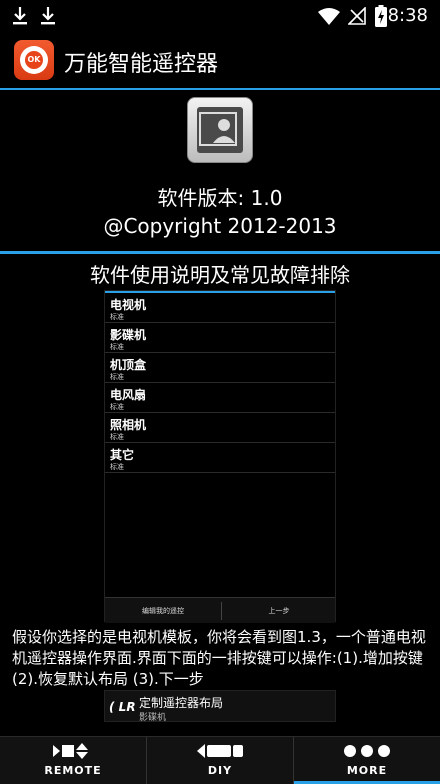  I want to click on app-title: 万能智能遥控器, so click(141, 64).